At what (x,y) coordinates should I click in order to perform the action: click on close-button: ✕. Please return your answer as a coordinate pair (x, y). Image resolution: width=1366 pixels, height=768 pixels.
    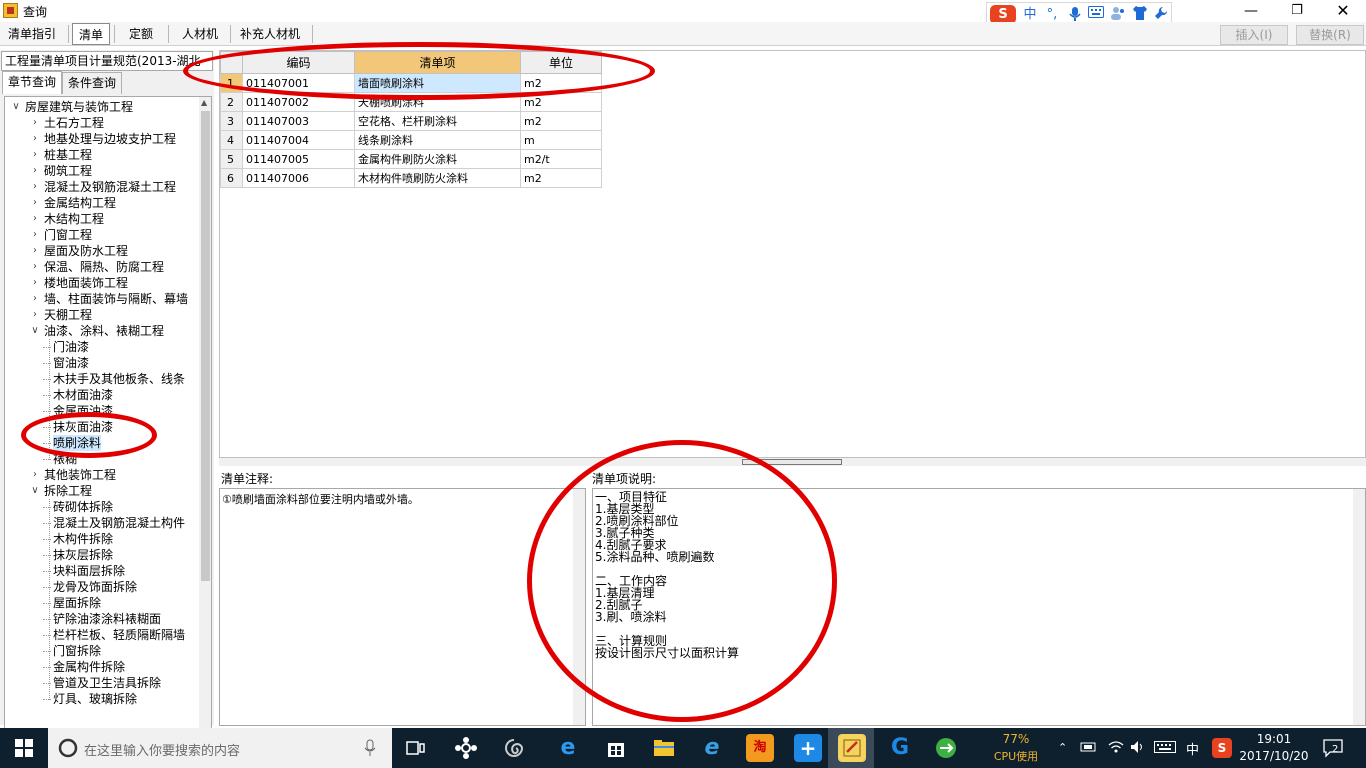
    Looking at the image, I should click on (1343, 11).